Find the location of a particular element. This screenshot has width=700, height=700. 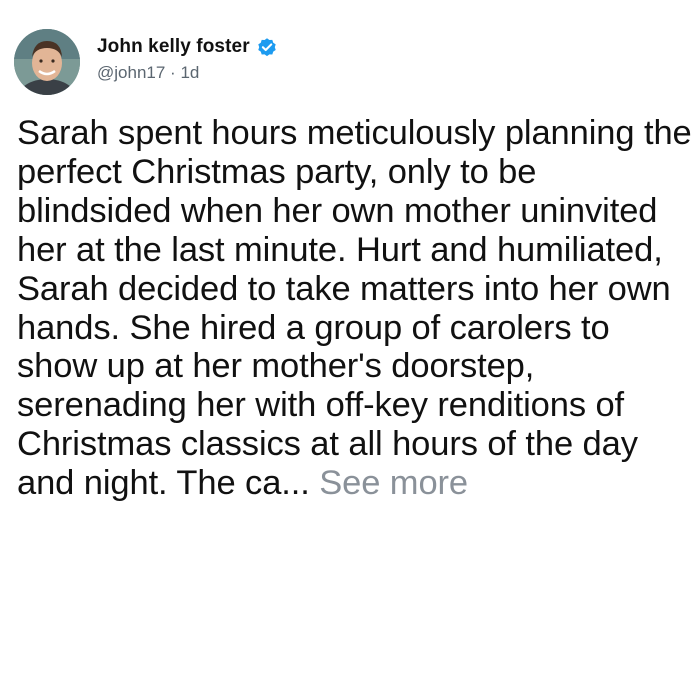

see-more-link: See more is located at coordinates (393, 483).